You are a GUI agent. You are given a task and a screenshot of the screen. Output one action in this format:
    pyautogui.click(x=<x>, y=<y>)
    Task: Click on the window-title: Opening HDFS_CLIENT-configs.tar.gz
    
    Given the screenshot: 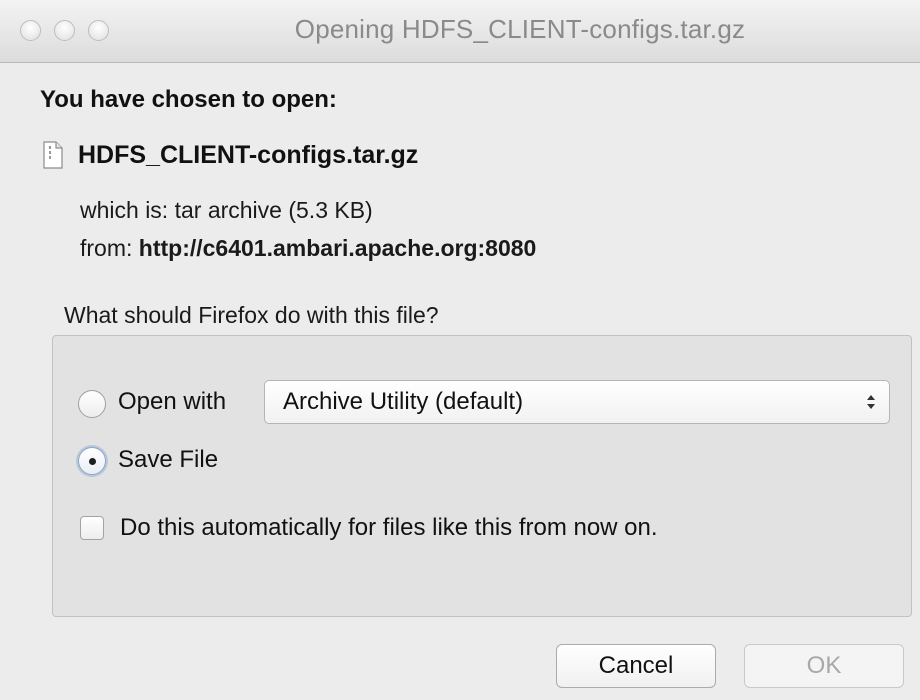 What is the action you would take?
    pyautogui.click(x=520, y=29)
    